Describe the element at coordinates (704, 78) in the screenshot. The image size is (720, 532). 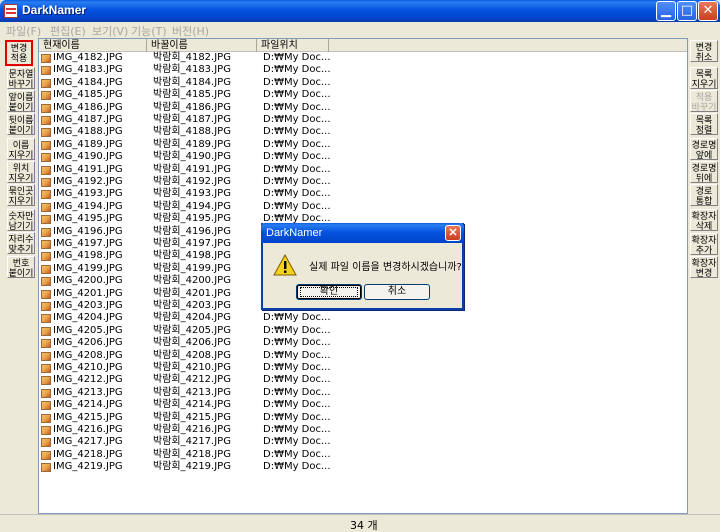
I see `clear-list-button: 목록 지우기` at that location.